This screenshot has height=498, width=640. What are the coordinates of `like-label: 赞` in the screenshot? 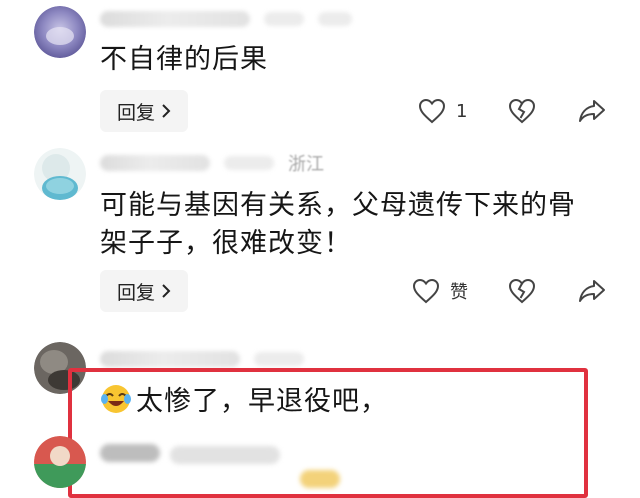 It's located at (459, 292).